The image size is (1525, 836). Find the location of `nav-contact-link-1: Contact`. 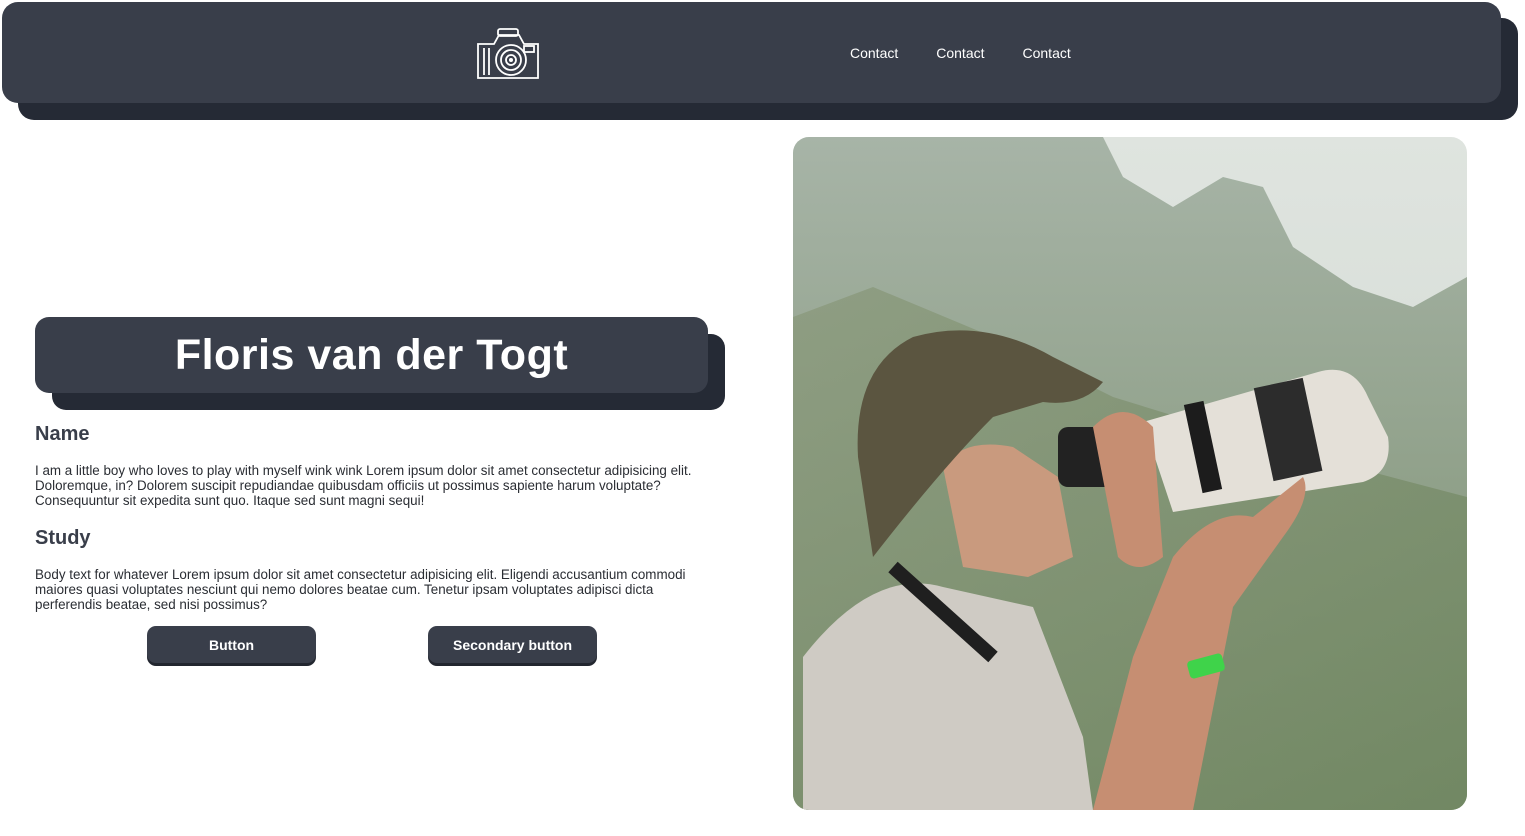

nav-contact-link-1: Contact is located at coordinates (874, 53).